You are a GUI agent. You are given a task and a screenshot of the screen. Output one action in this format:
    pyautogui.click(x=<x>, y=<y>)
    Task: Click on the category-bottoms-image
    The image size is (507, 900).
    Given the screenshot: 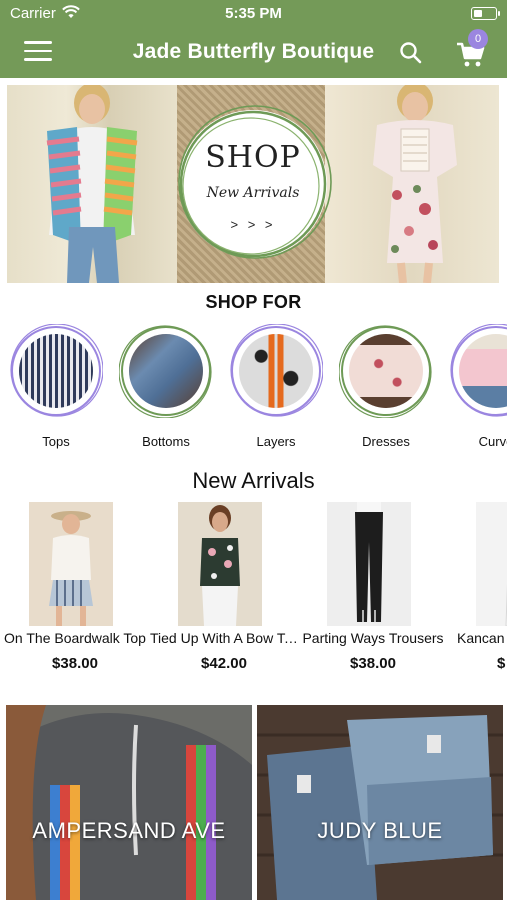 What is the action you would take?
    pyautogui.click(x=166, y=371)
    